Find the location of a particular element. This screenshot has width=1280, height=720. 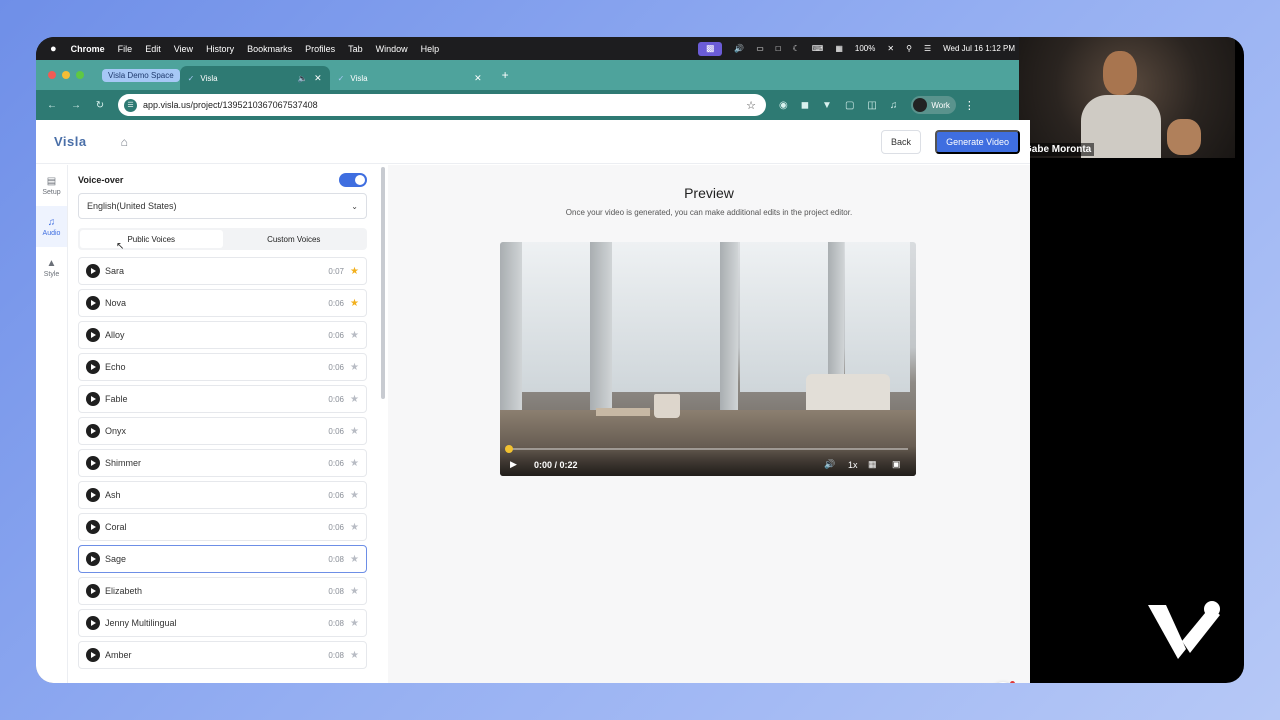

menu-bookmarks: Bookmarks is located at coordinates (269, 49).